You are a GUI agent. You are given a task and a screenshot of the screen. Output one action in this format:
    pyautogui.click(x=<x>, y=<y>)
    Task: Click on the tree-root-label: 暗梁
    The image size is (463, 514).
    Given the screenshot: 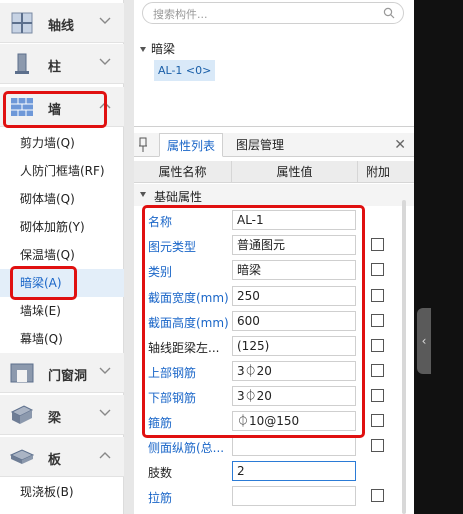 What is the action you would take?
    pyautogui.click(x=163, y=49)
    